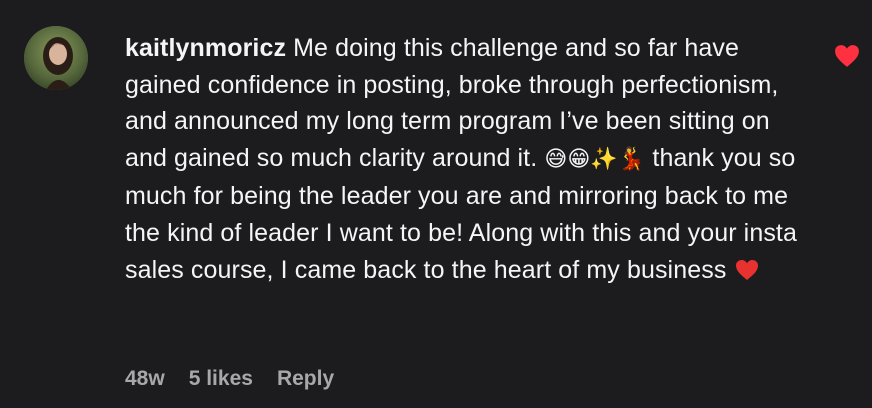 The height and width of the screenshot is (408, 872). What do you see at coordinates (595, 159) in the screenshot?
I see `comment-emojis: 😅😁✨💃` at bounding box center [595, 159].